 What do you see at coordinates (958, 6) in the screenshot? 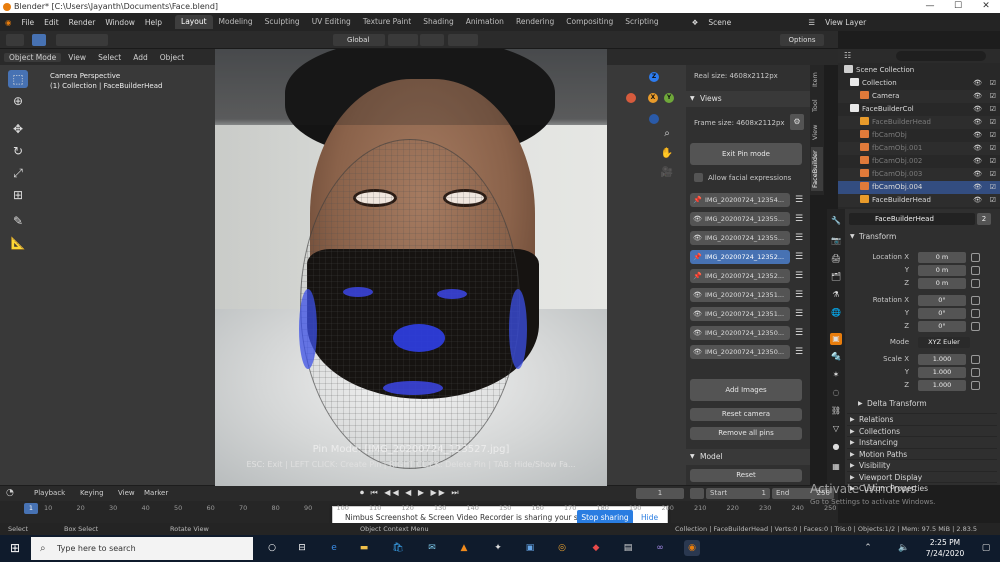
I see `maximize-button: ☐` at bounding box center [958, 6].